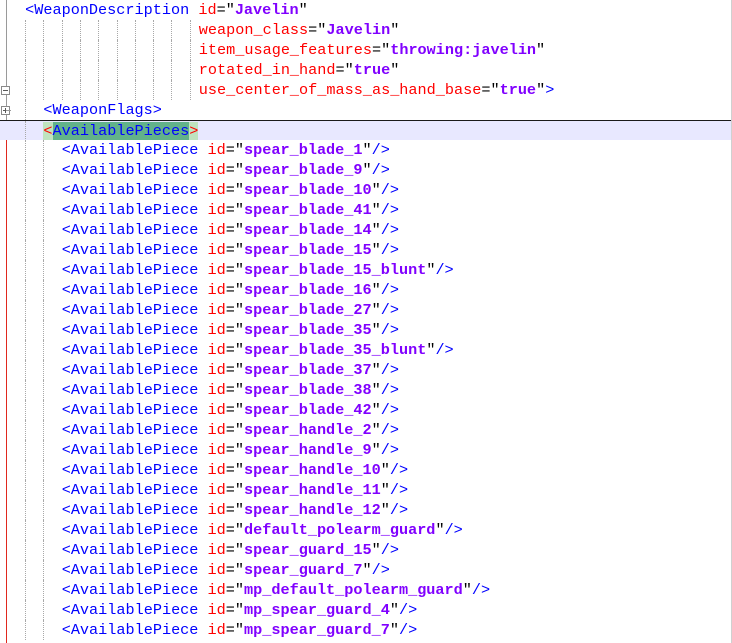  Describe the element at coordinates (366, 10) in the screenshot. I see `weapon-description-line: <WeaponDescription id="Javelin"` at that location.